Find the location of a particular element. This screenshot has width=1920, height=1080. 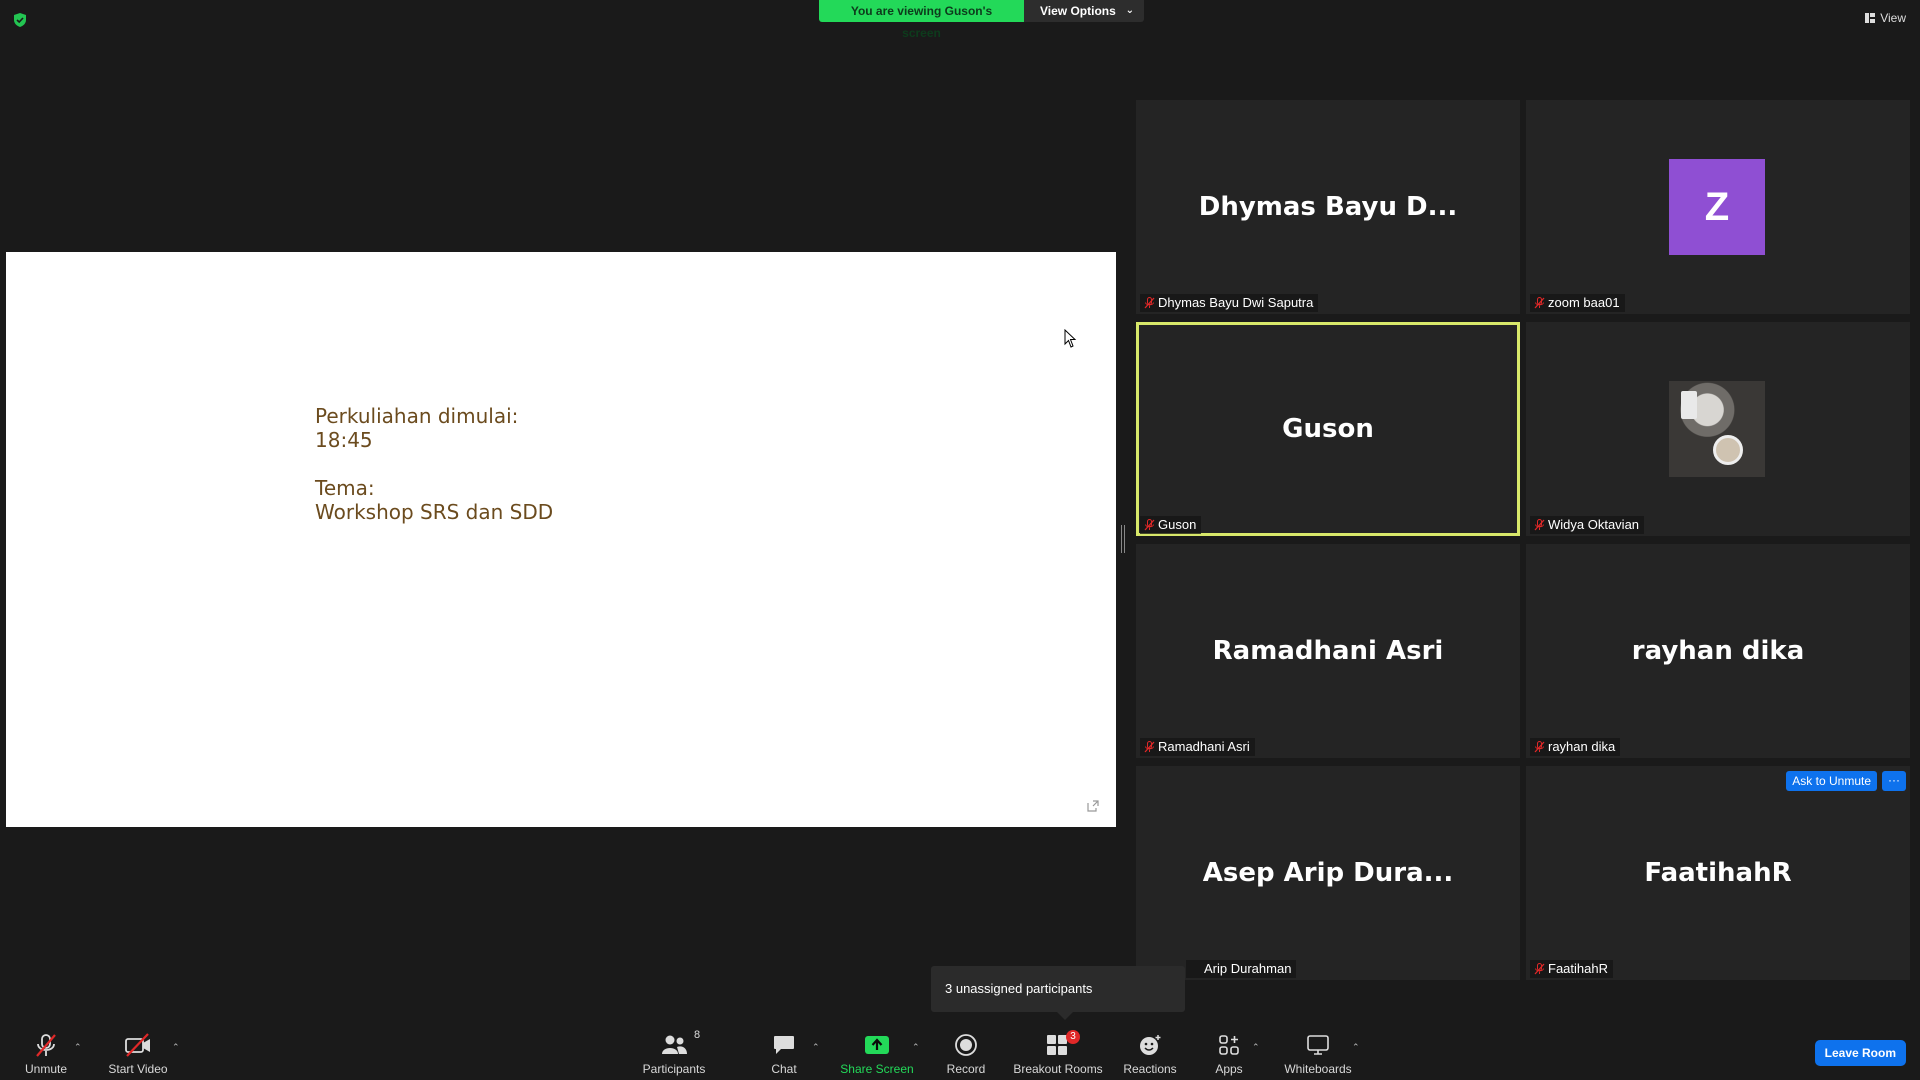

participants-icon is located at coordinates (674, 1044).